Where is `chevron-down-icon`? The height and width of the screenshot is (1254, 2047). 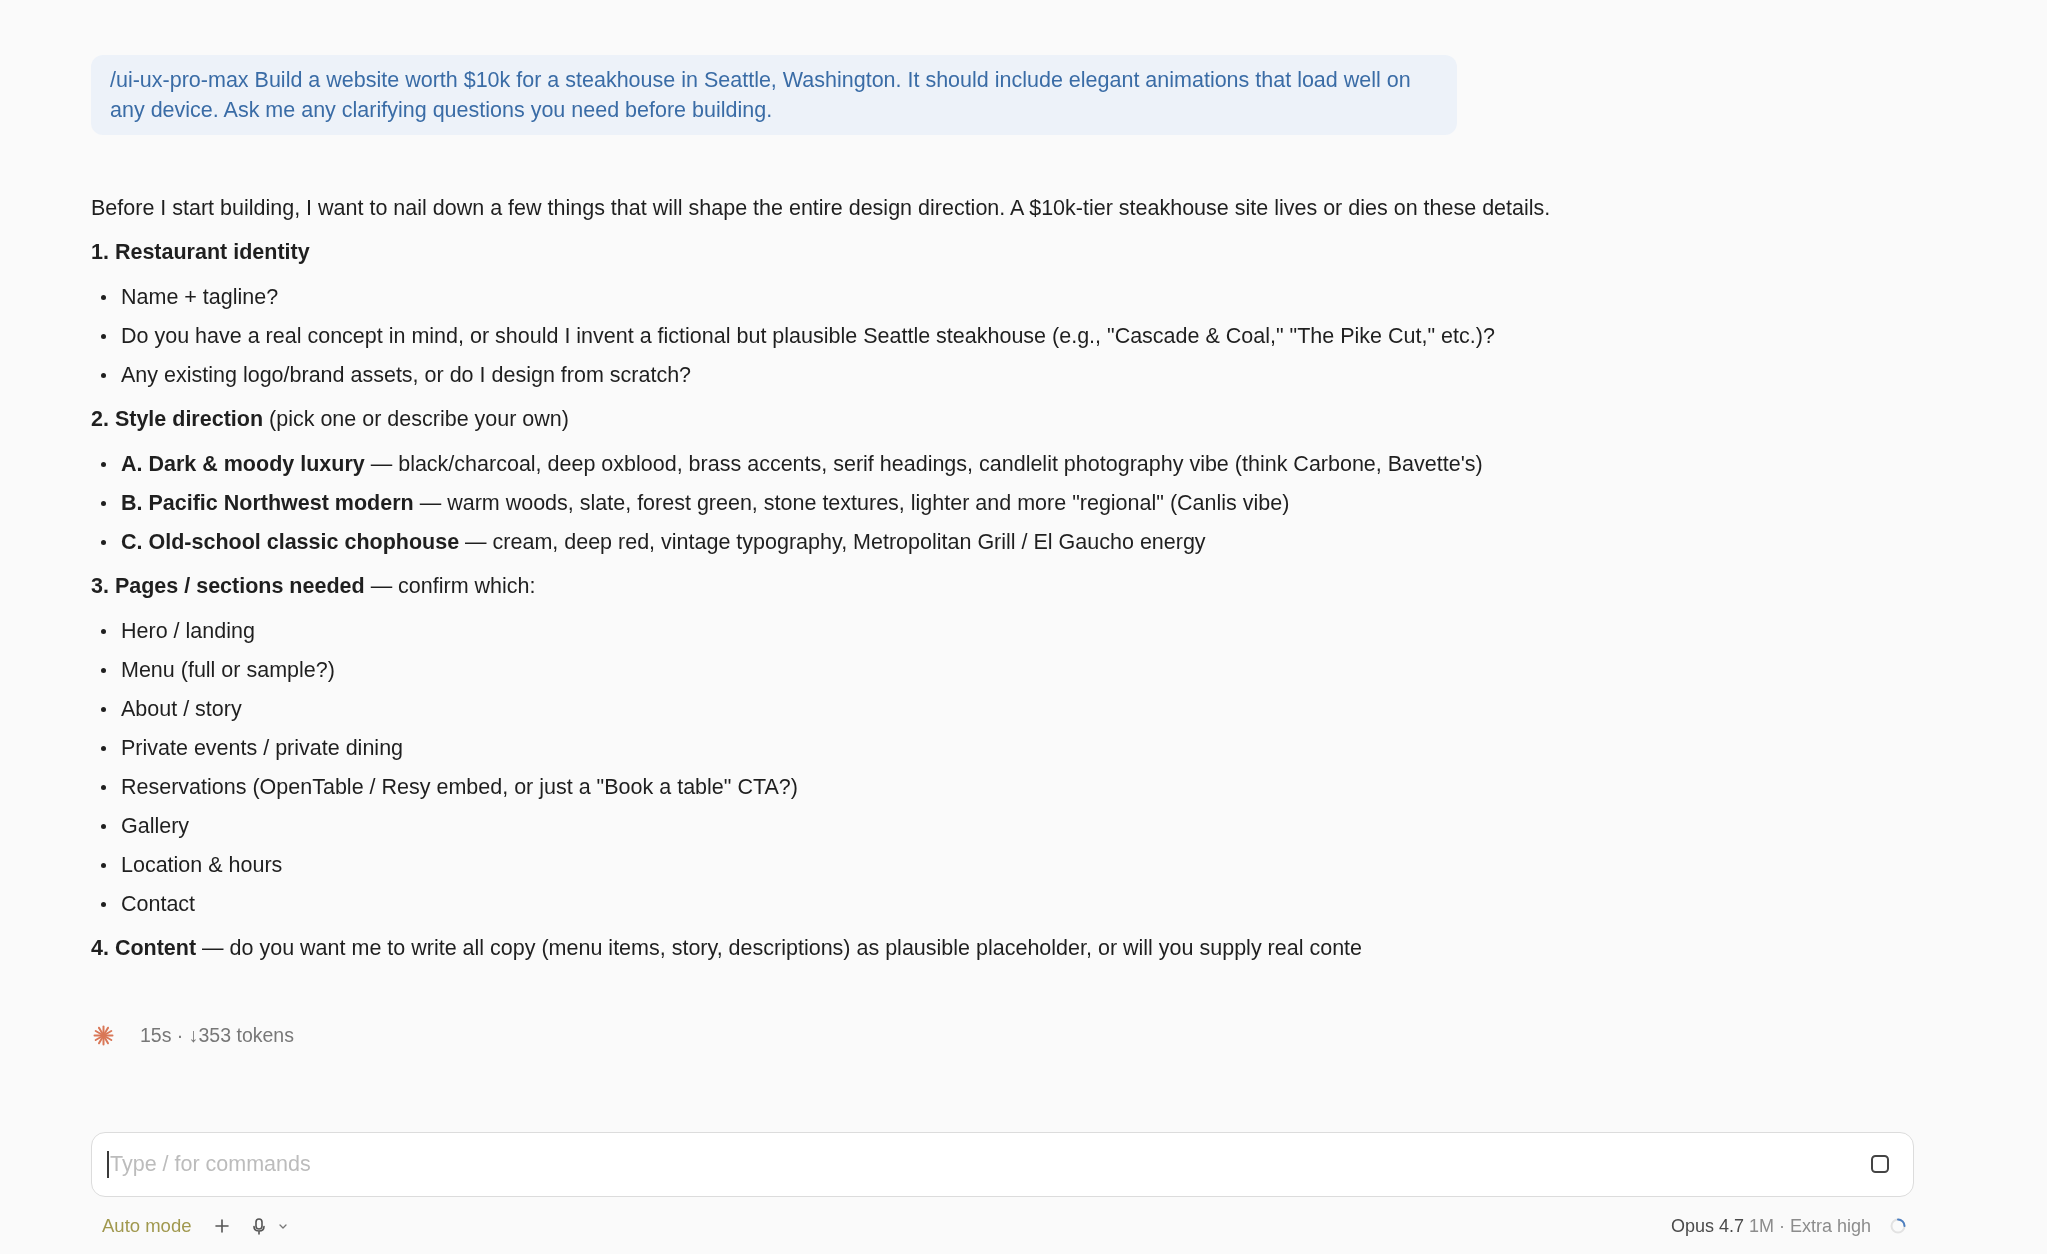
chevron-down-icon is located at coordinates (283, 1226).